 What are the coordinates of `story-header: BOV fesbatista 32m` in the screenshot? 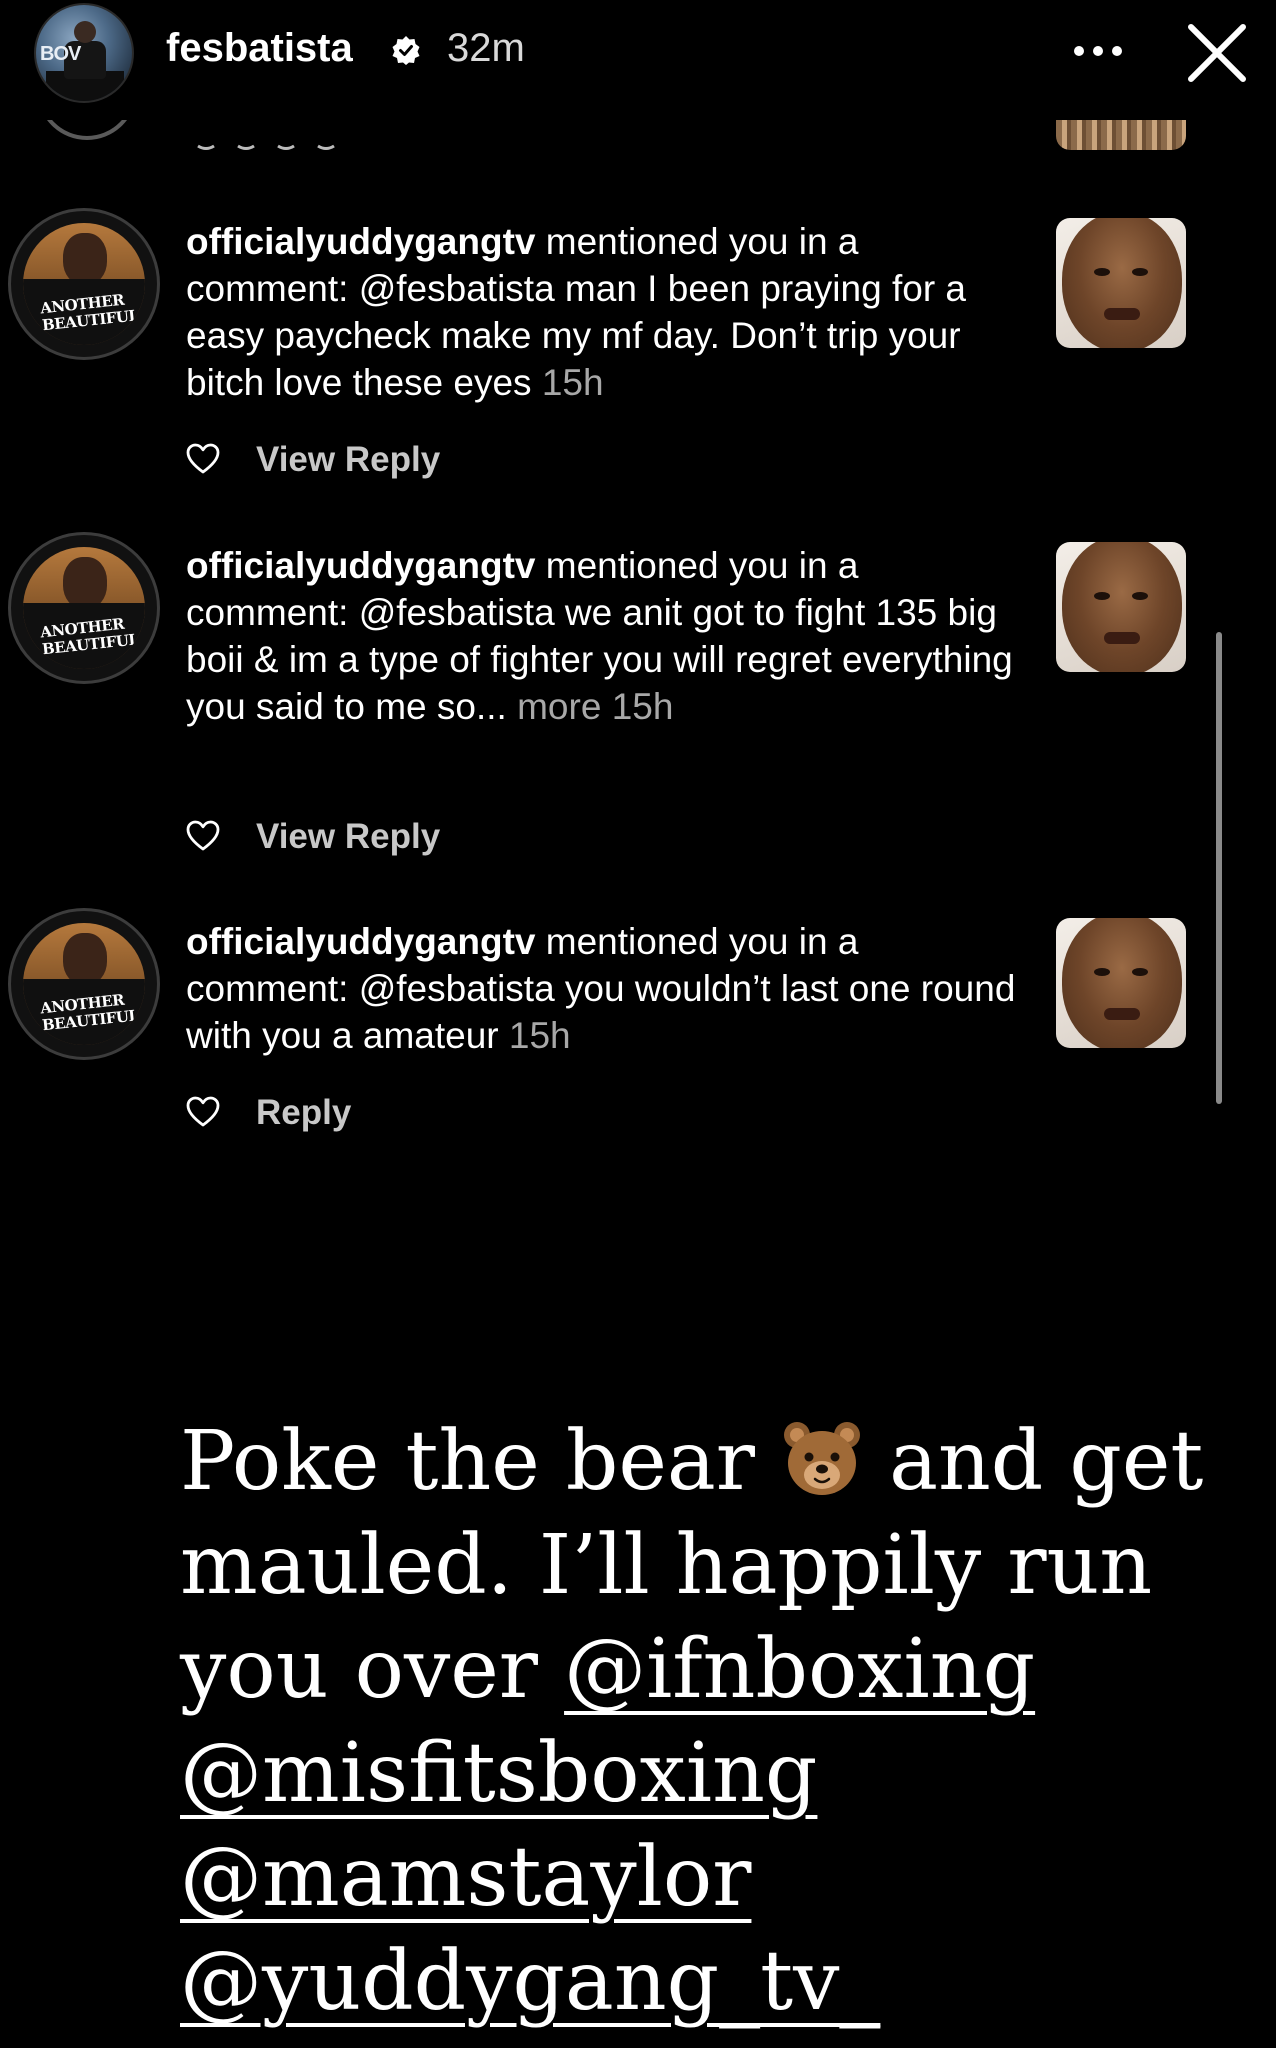 It's located at (638, 60).